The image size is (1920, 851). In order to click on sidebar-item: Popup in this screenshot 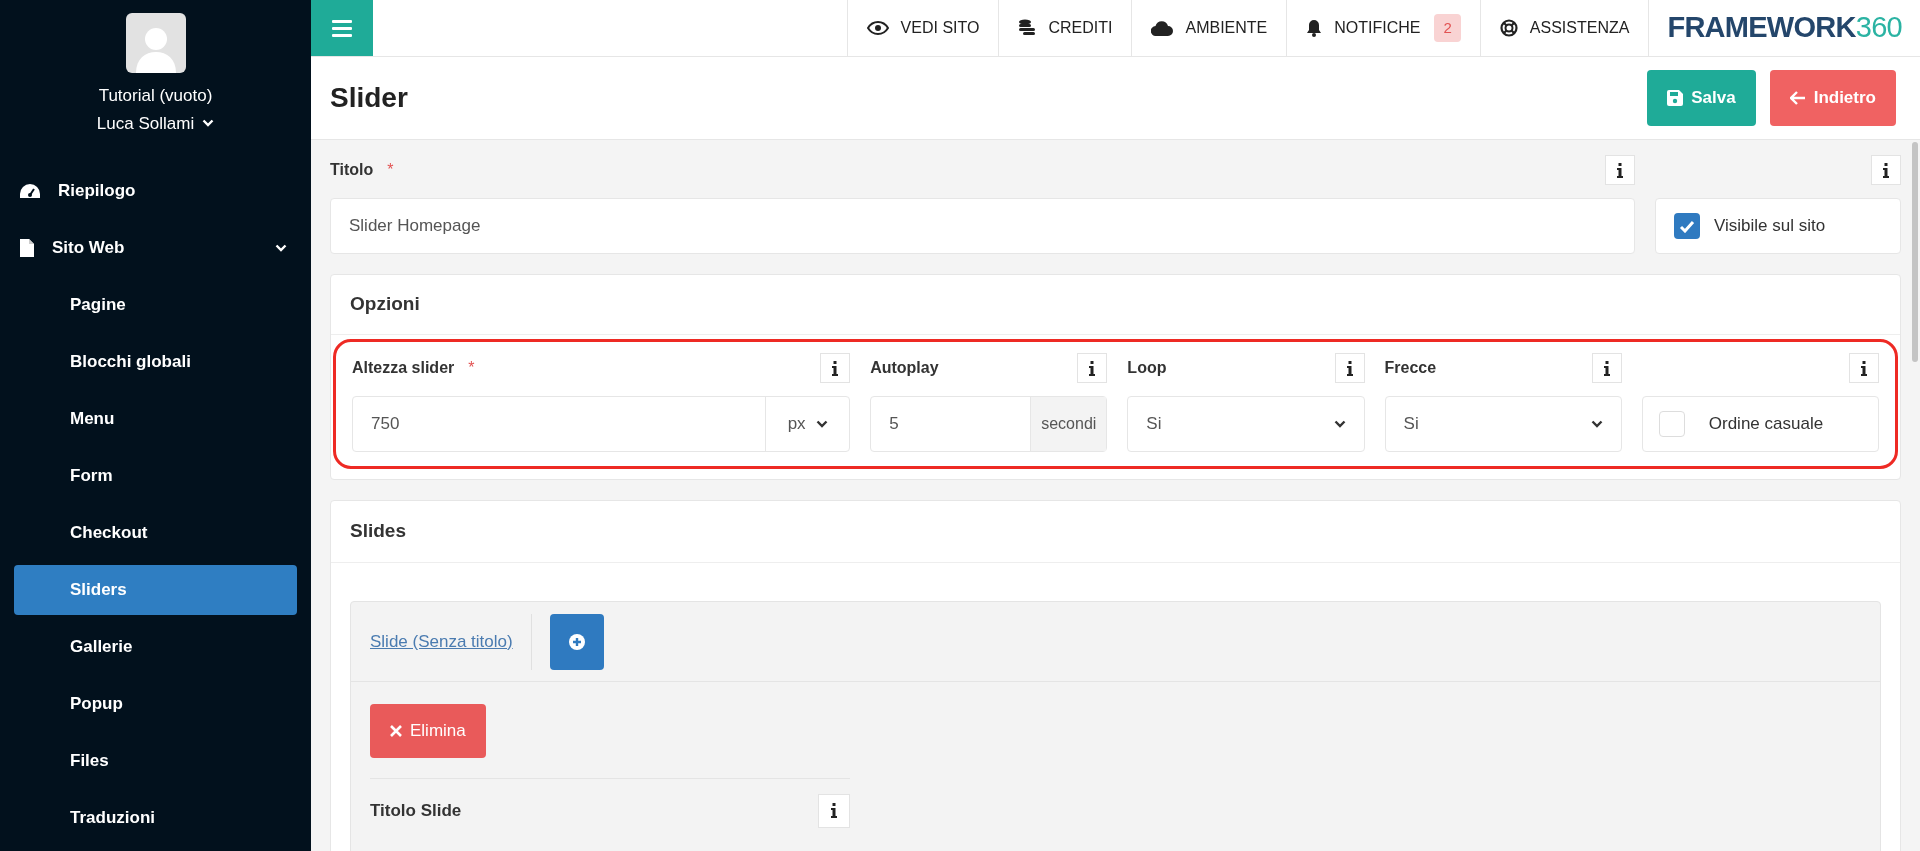, I will do `click(155, 703)`.